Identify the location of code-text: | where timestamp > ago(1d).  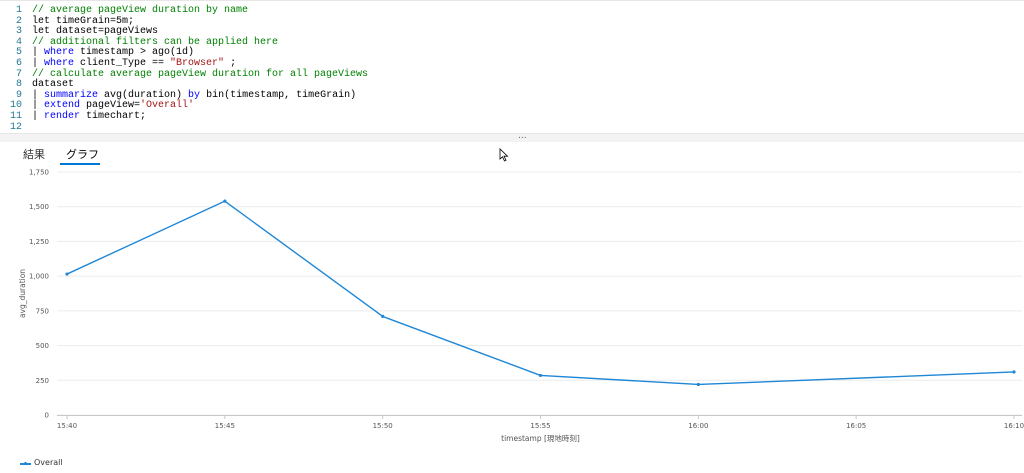
(113, 52).